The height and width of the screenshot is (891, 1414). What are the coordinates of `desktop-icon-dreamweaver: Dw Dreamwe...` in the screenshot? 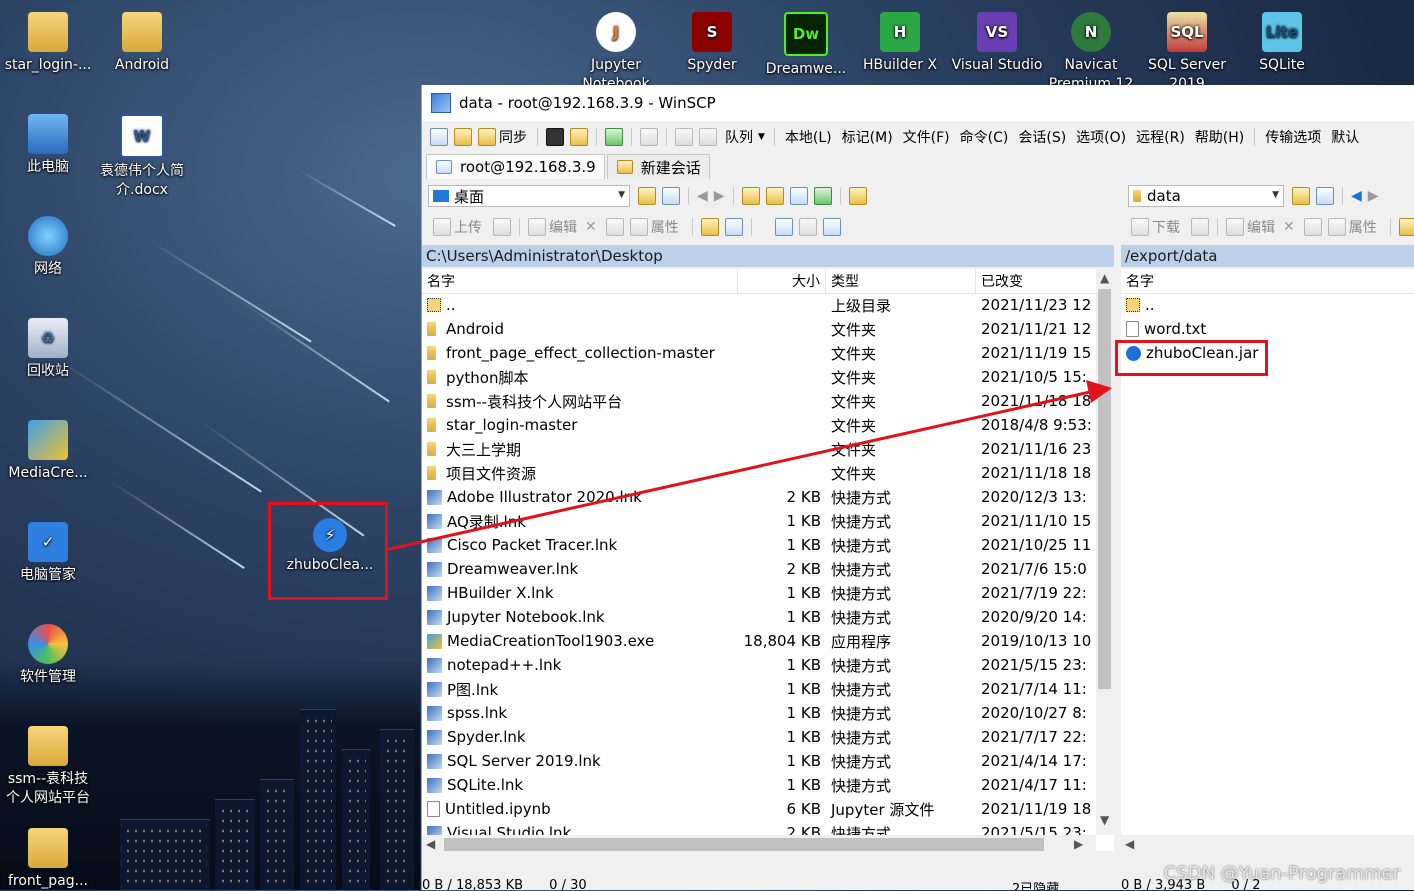 It's located at (806, 45).